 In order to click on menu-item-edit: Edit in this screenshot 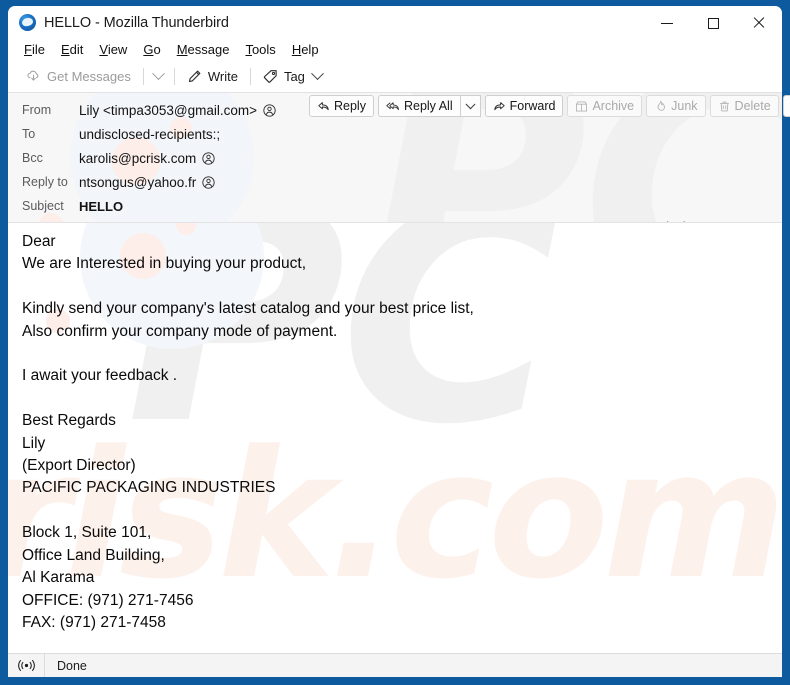, I will do `click(72, 49)`.